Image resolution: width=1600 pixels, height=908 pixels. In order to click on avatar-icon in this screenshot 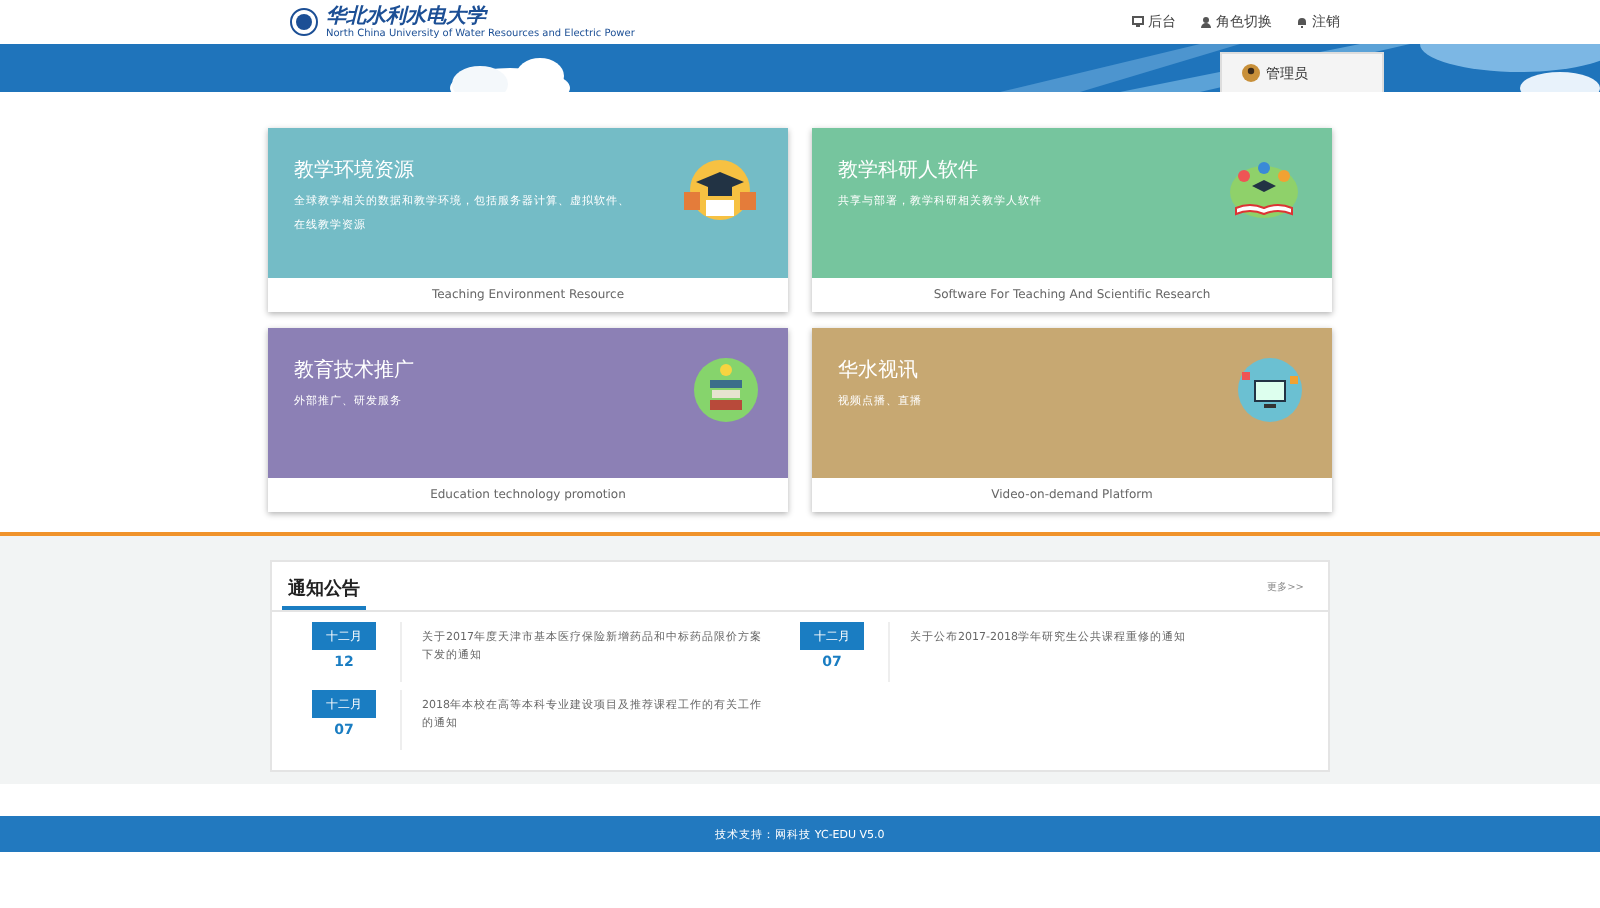, I will do `click(1251, 73)`.